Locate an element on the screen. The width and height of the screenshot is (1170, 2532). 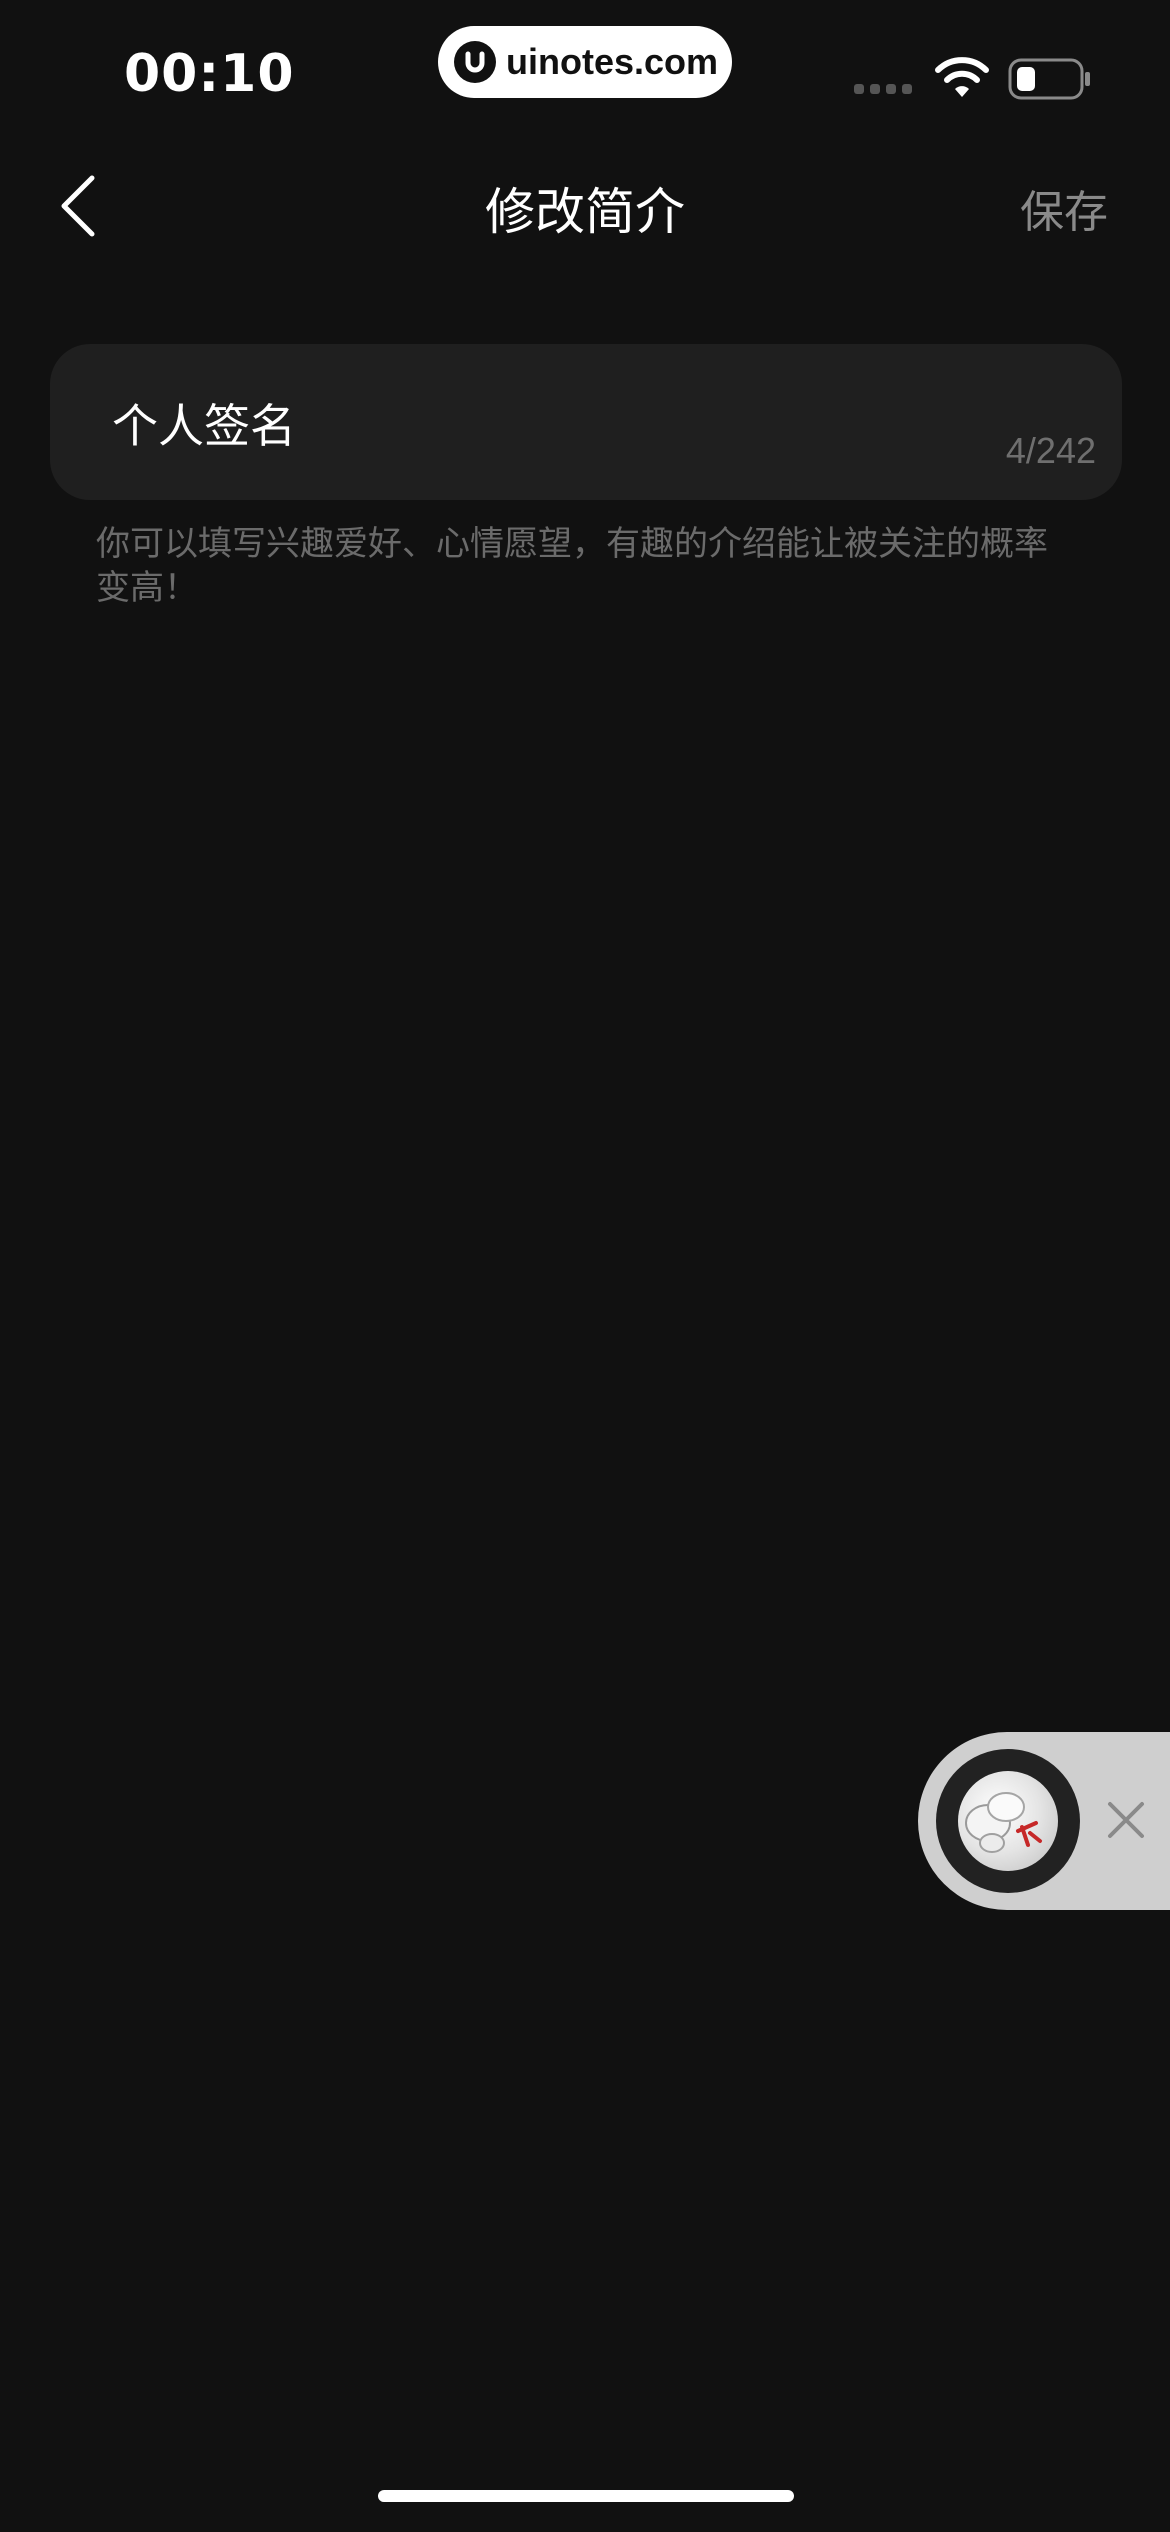
page-title: 修改简介 is located at coordinates (585, 212).